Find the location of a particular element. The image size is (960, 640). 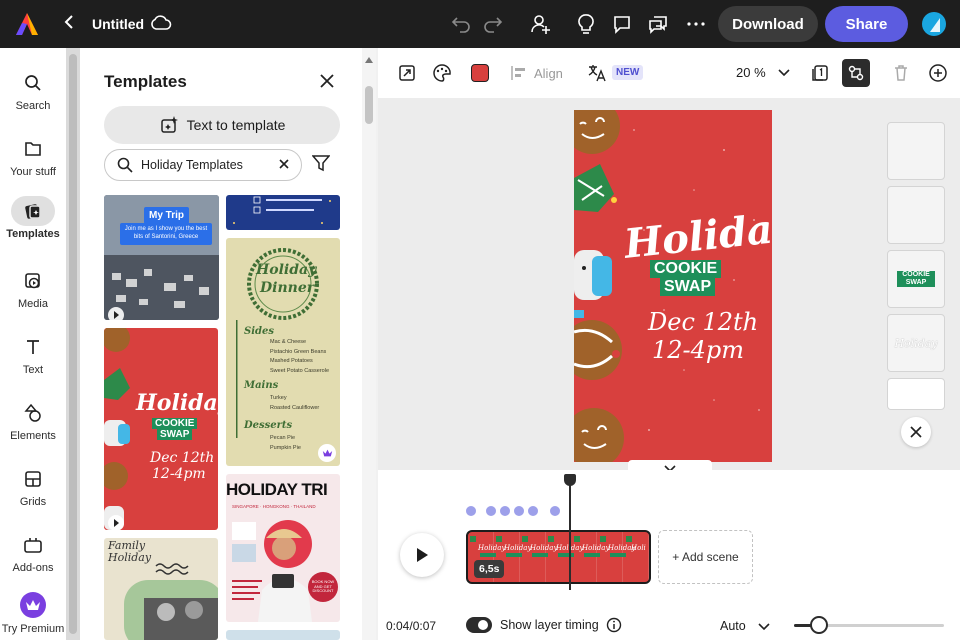

theme-palette-icon is located at coordinates (442, 73).